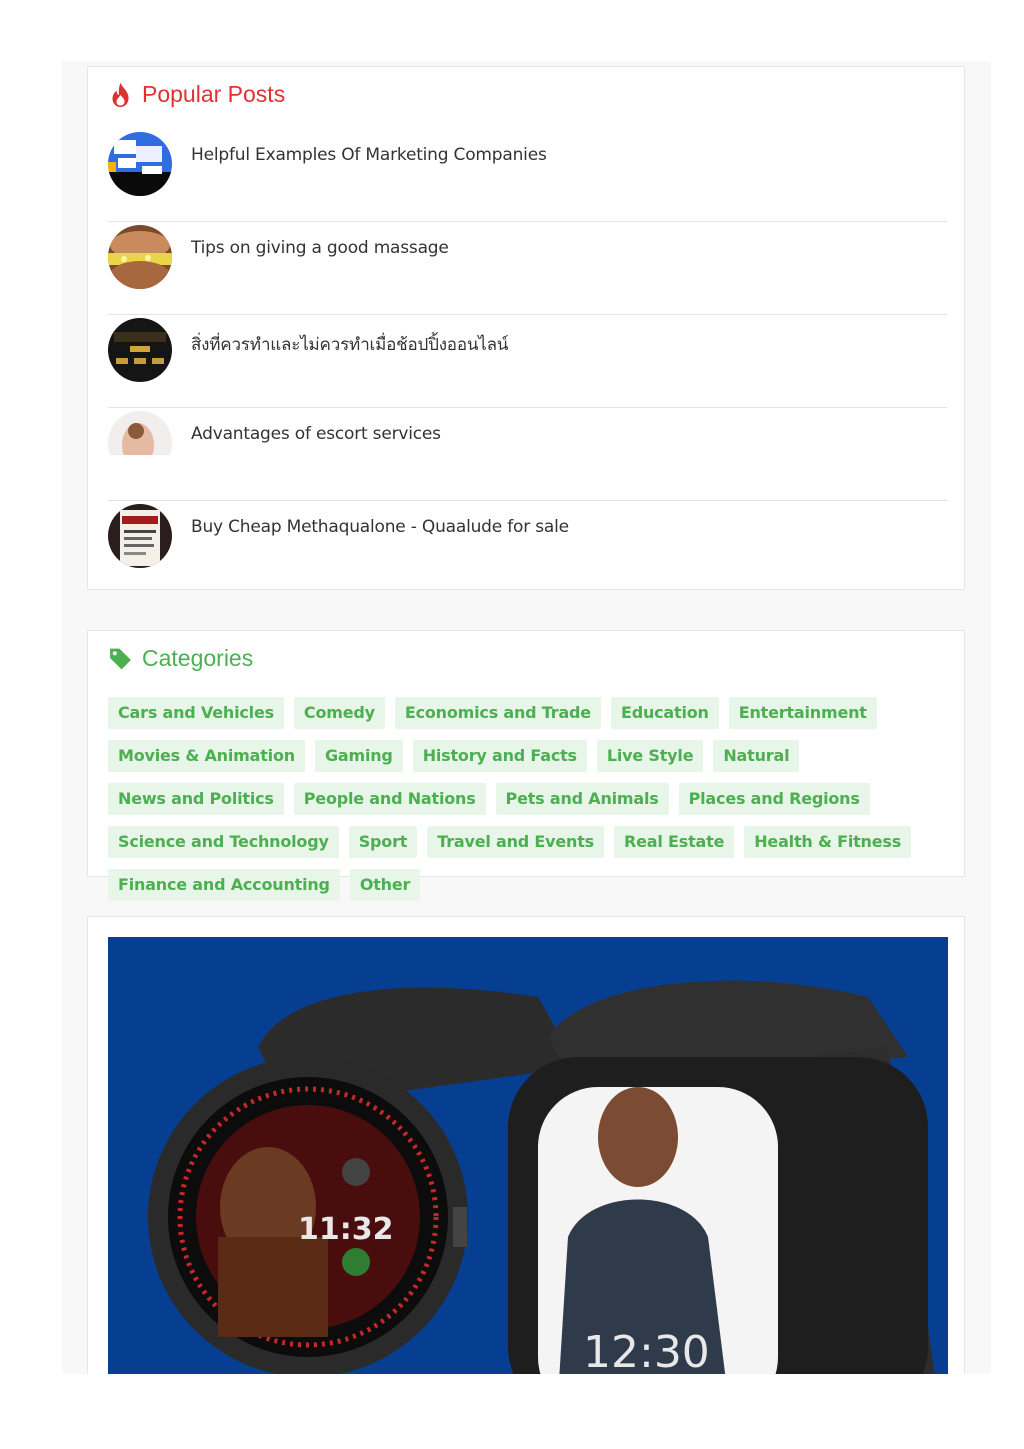  Describe the element at coordinates (320, 248) in the screenshot. I see `post-title: Tips on giving a good massage` at that location.